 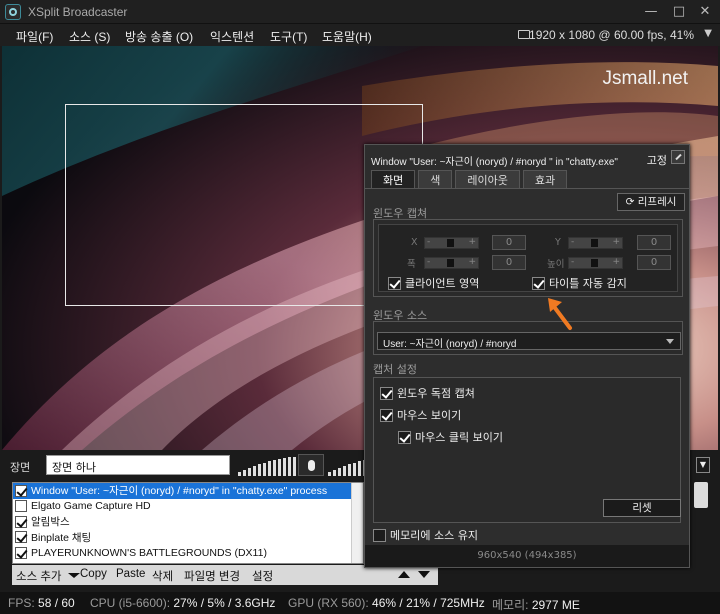 I want to click on x-value-input: 0, so click(x=509, y=242).